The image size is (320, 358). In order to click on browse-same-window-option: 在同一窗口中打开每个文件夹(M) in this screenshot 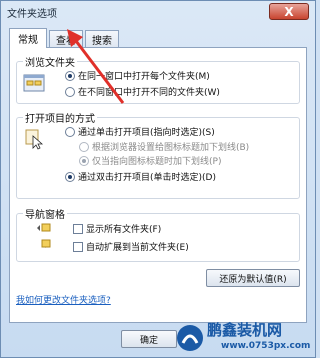, I will do `click(137, 75)`.